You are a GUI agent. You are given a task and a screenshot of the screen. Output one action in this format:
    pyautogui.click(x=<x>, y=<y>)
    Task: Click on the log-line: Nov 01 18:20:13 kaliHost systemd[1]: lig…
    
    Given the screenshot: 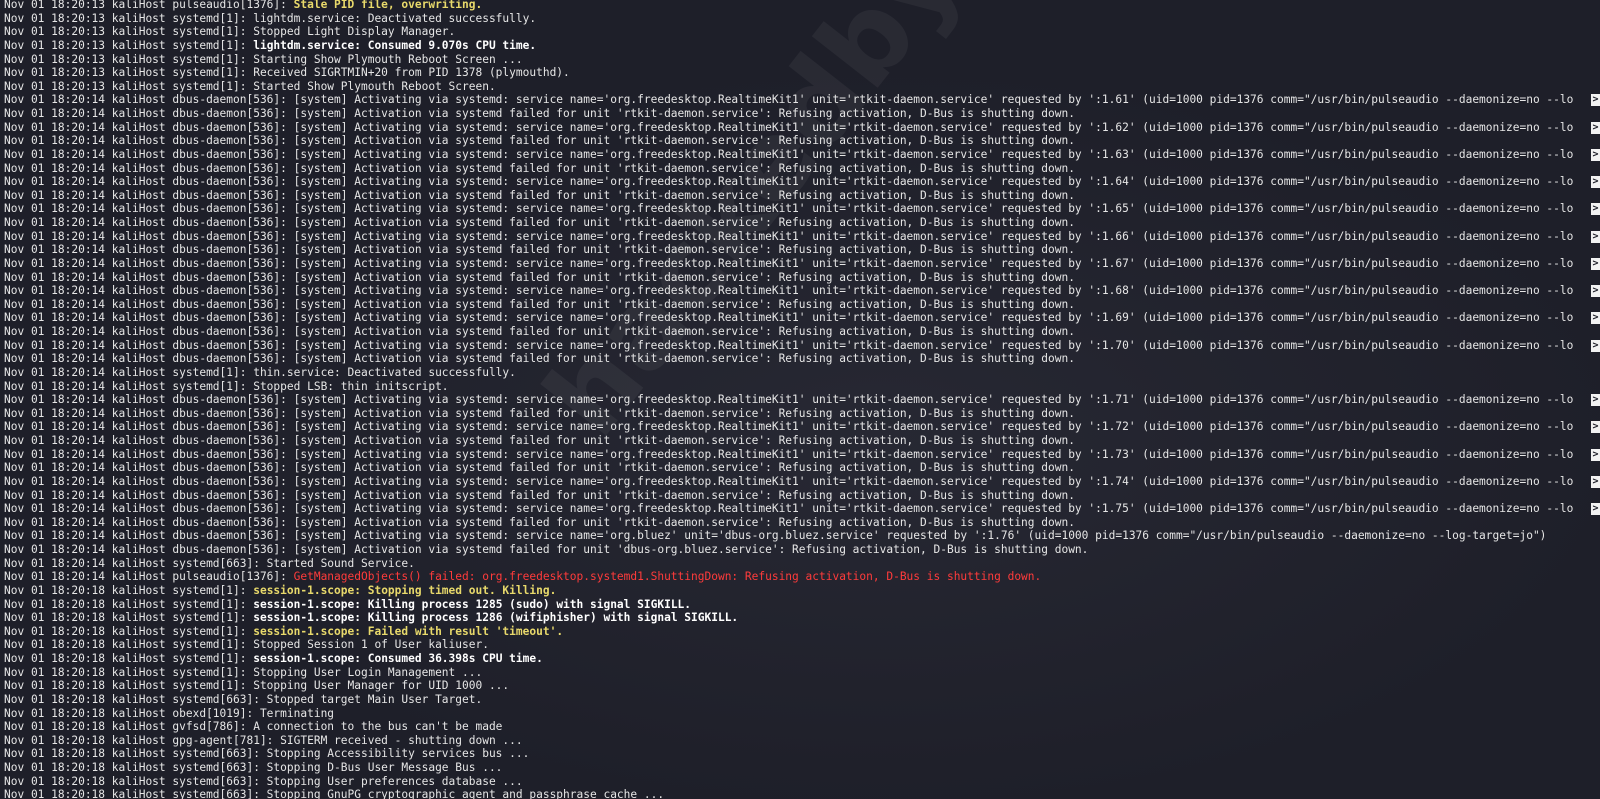 What is the action you would take?
    pyautogui.click(x=802, y=46)
    